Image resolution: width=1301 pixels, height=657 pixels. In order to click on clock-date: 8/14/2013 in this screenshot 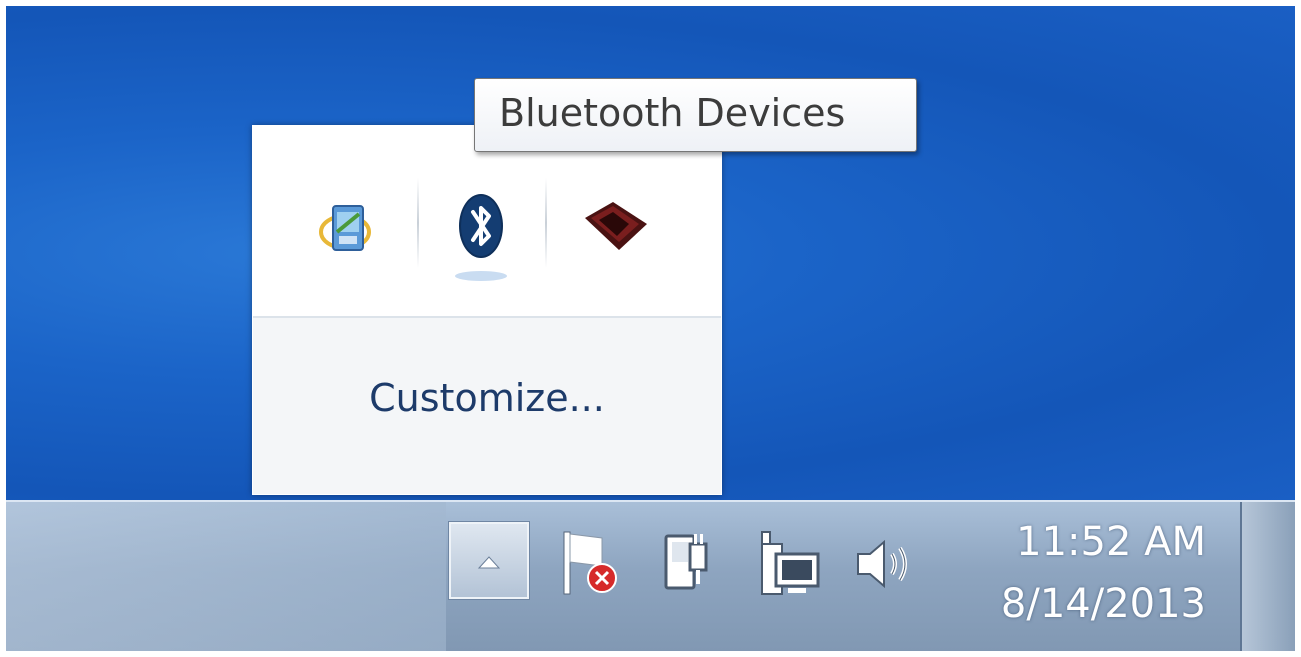, I will do `click(1103, 604)`.